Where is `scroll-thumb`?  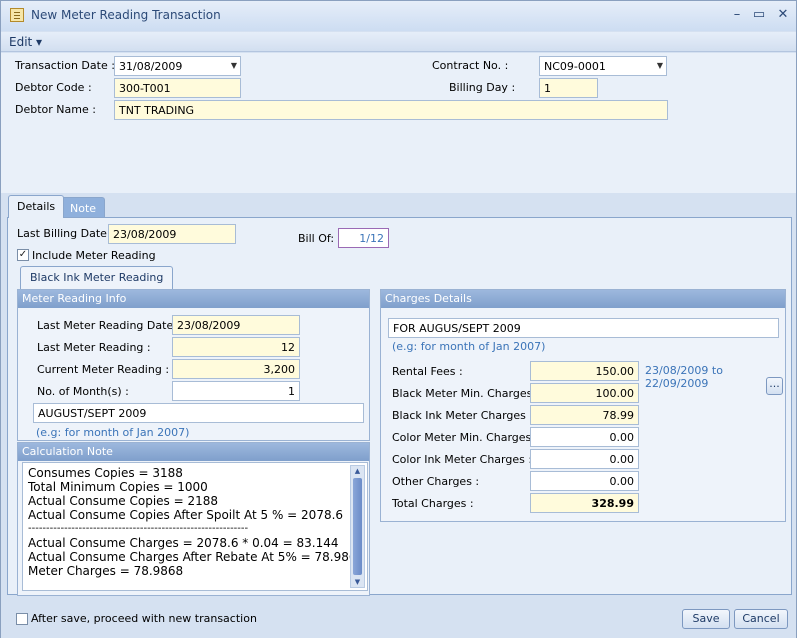 scroll-thumb is located at coordinates (357, 526).